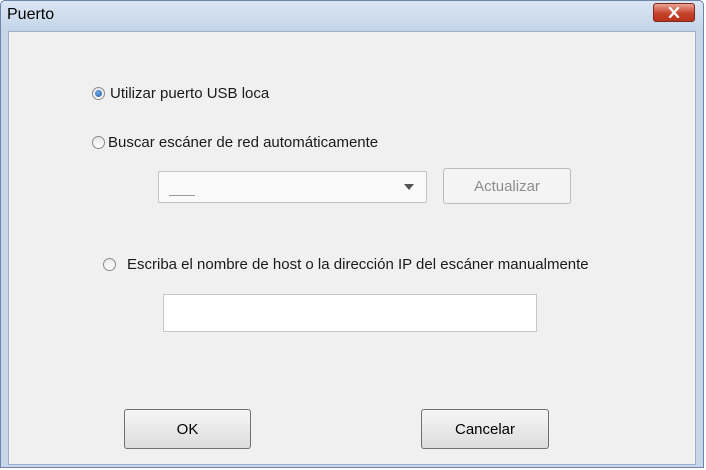  I want to click on refresh-button-label: Actualizar, so click(507, 186).